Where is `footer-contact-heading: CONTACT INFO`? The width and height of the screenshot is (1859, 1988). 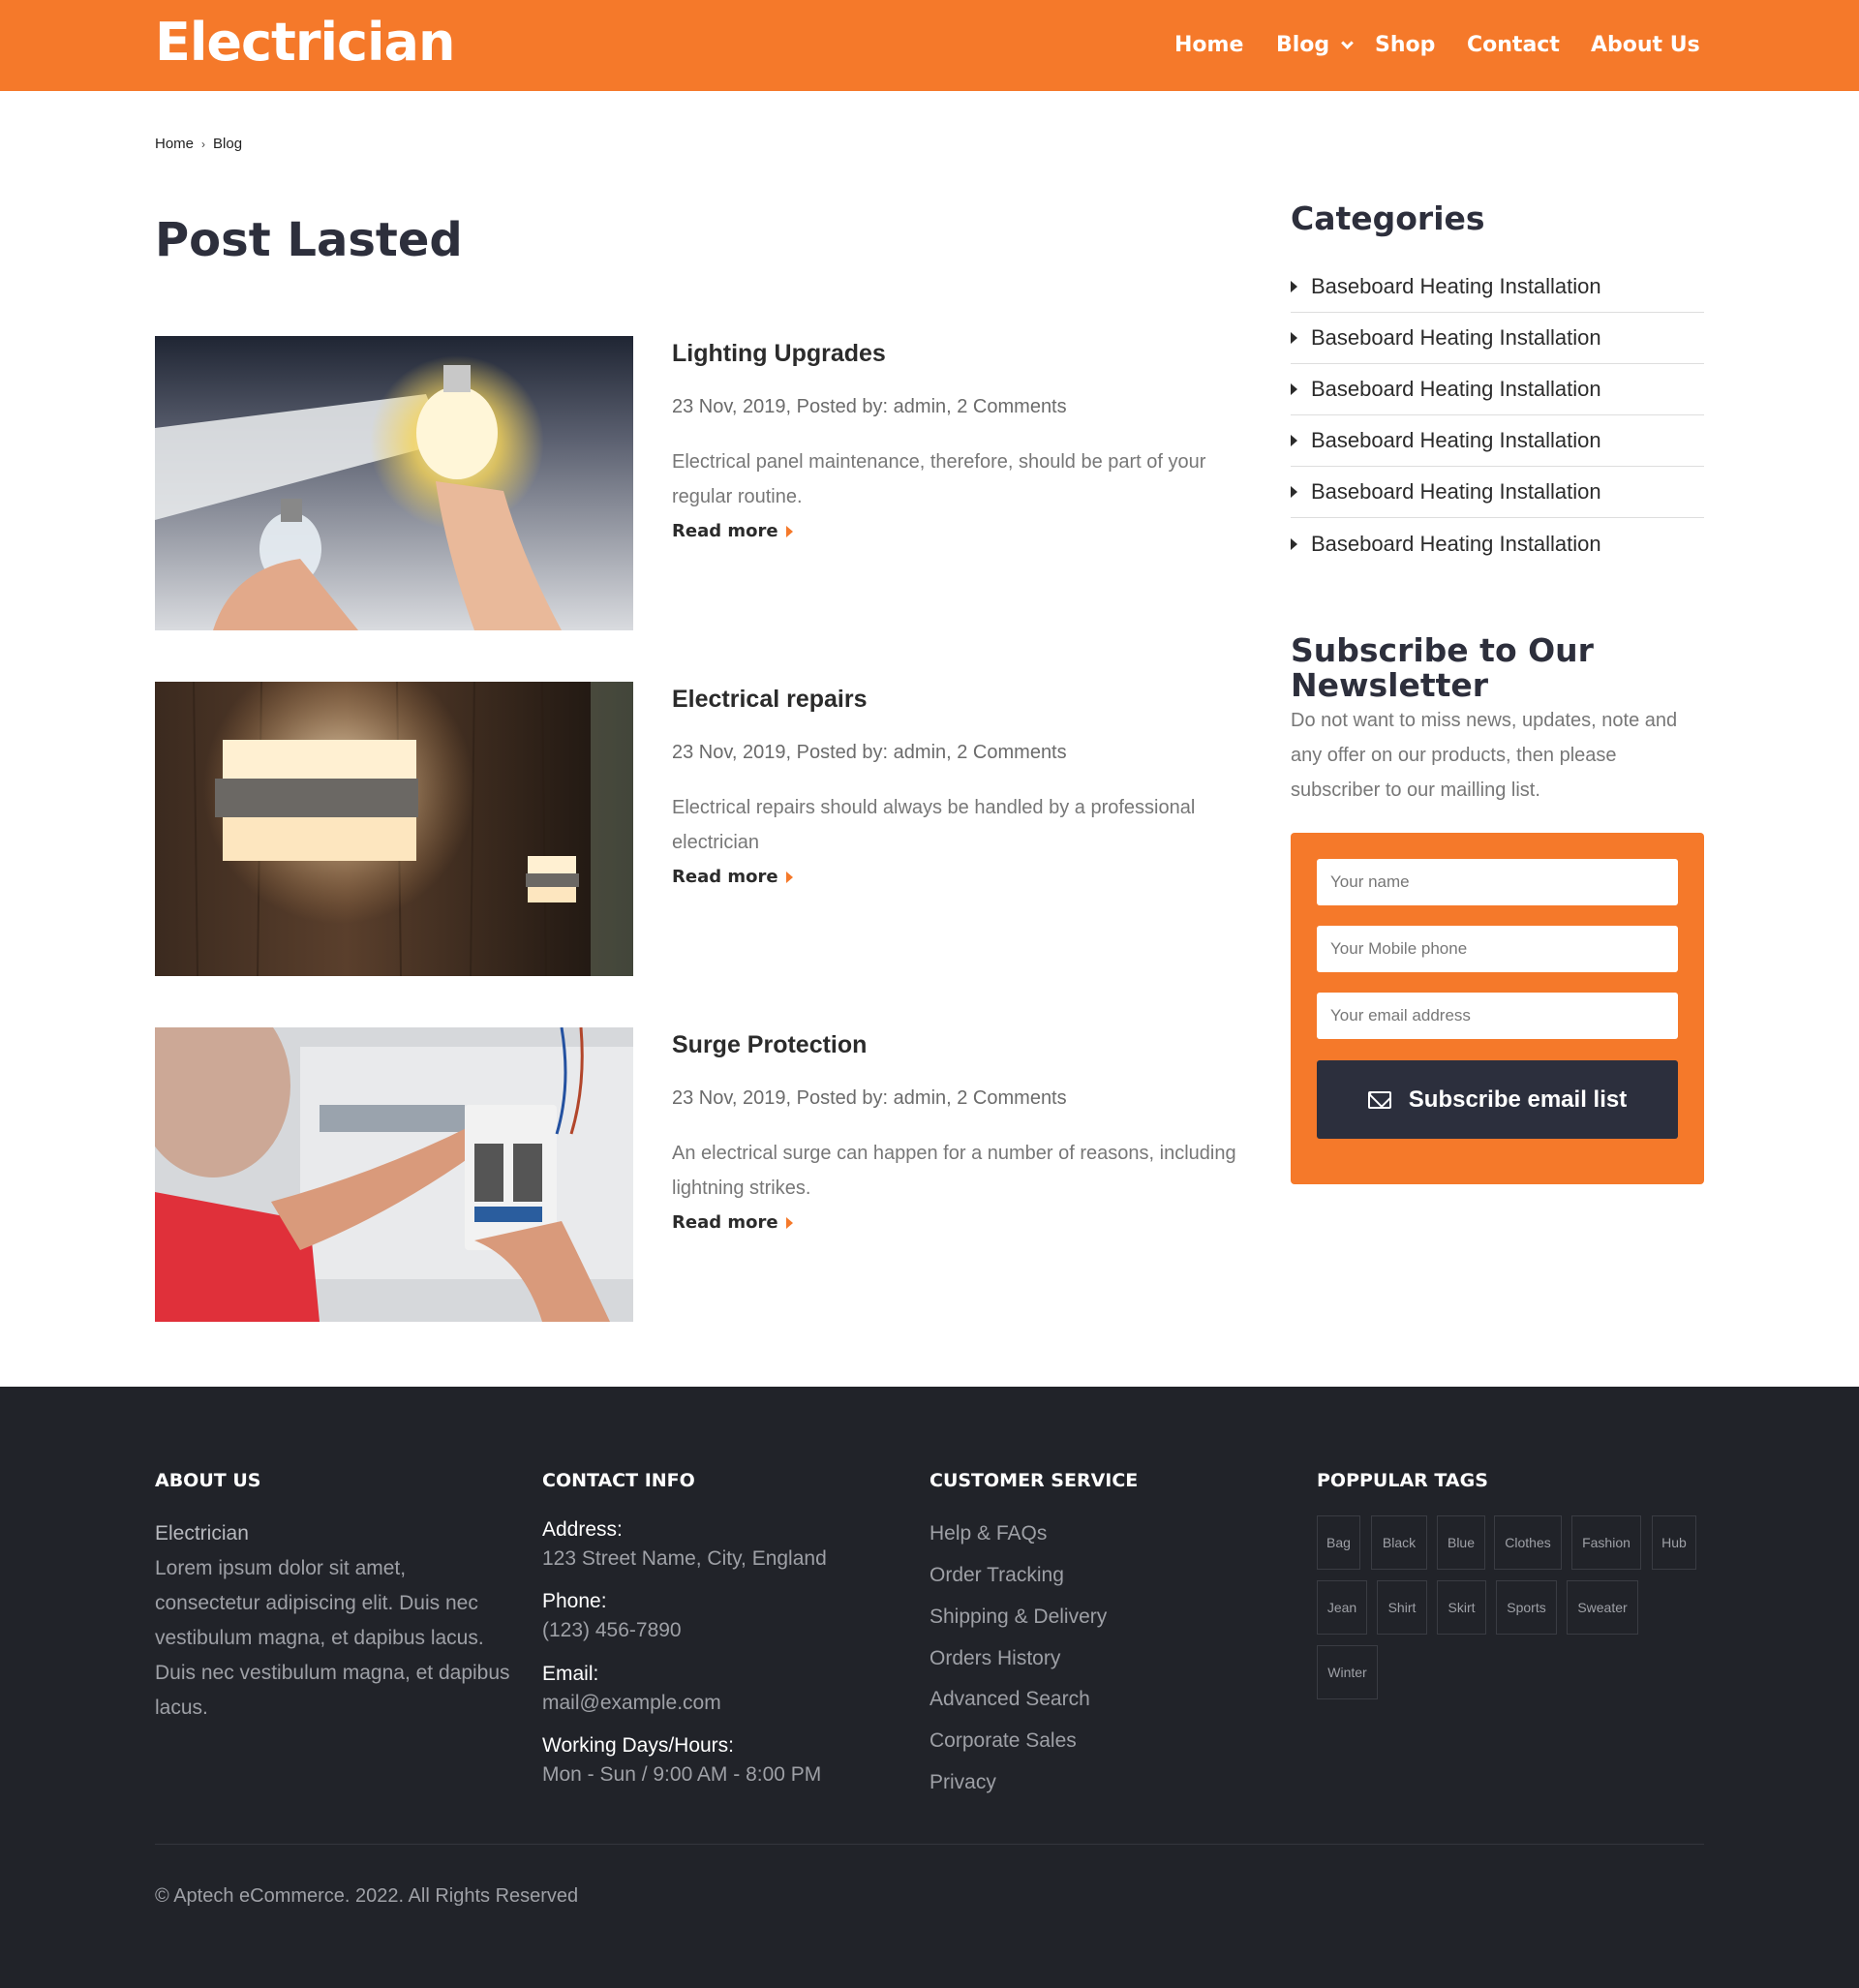
footer-contact-heading: CONTACT INFO is located at coordinates (618, 1480).